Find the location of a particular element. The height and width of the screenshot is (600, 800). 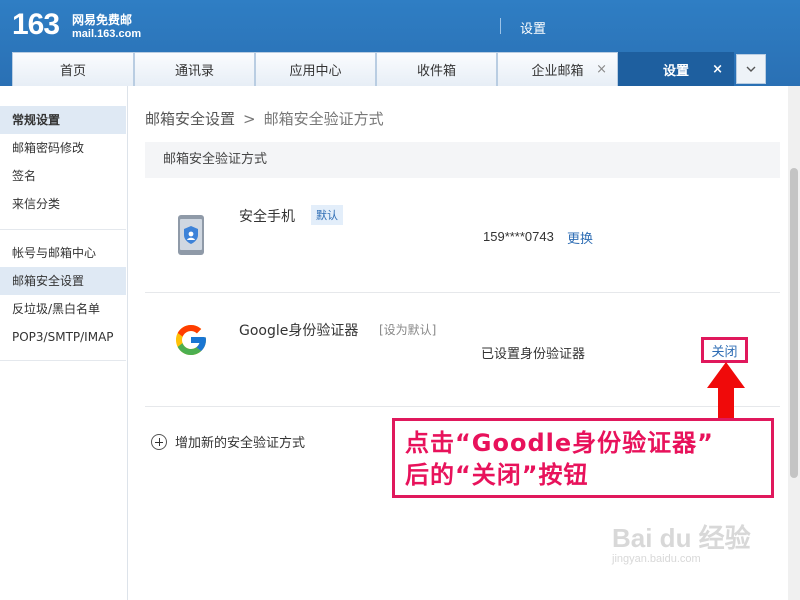

plus-circle-icon is located at coordinates (159, 441).